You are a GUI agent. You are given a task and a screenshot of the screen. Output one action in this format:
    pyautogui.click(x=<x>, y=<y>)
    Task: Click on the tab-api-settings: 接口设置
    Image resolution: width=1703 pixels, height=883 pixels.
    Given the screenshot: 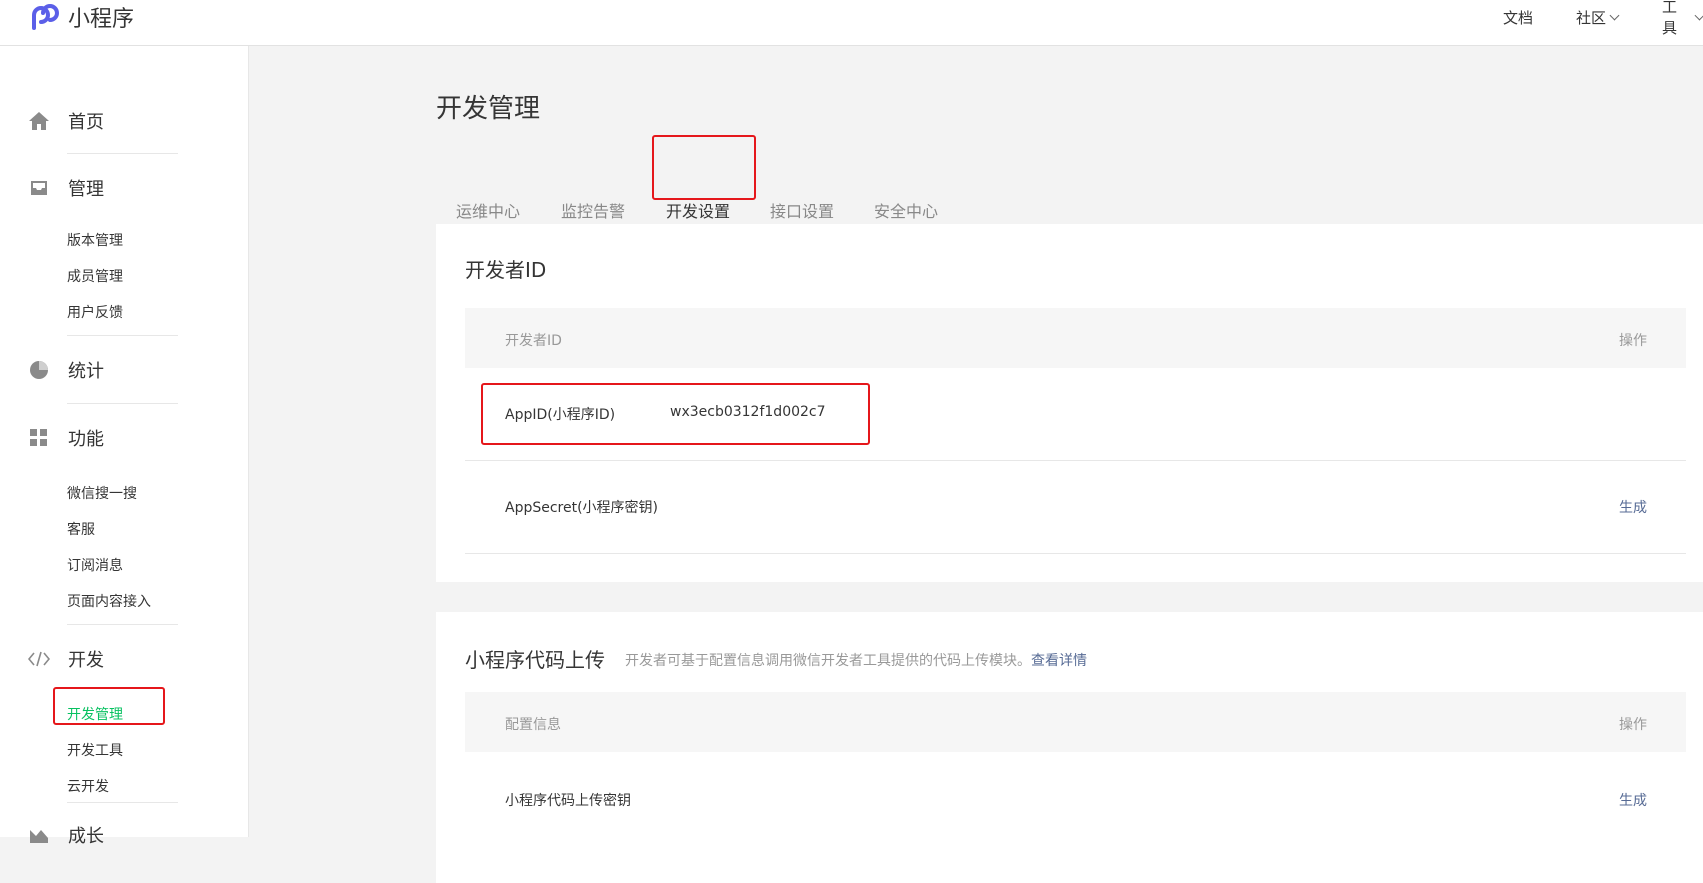 What is the action you would take?
    pyautogui.click(x=802, y=210)
    